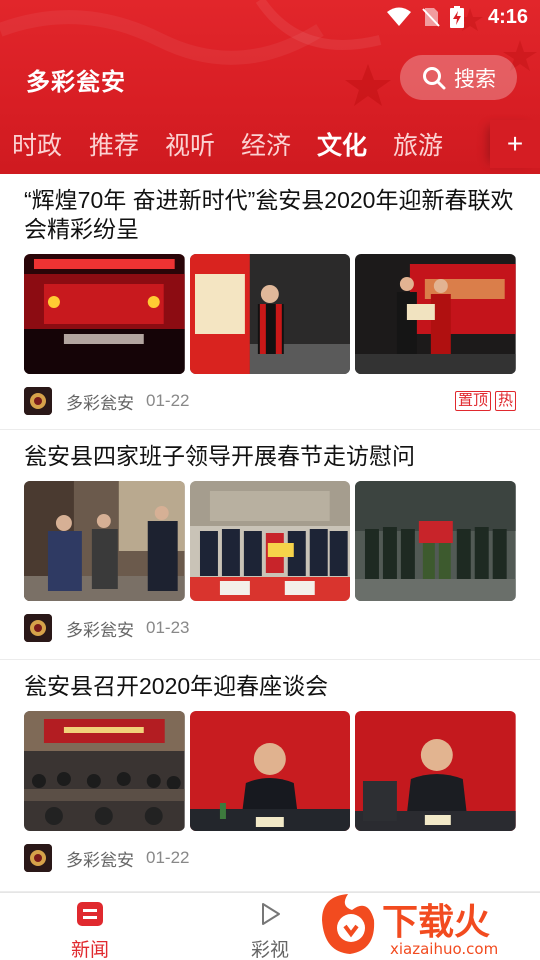 This screenshot has height=960, width=540. What do you see at coordinates (444, 949) in the screenshot?
I see `watermark-url: xiazaihuo.com` at bounding box center [444, 949].